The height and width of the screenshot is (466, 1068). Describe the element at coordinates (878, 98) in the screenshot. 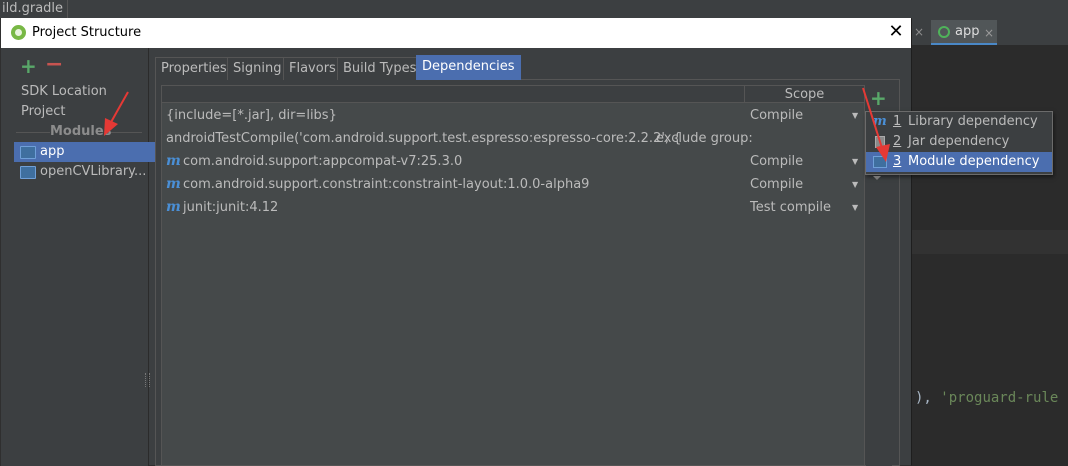

I see `add-dependency-button: +` at that location.